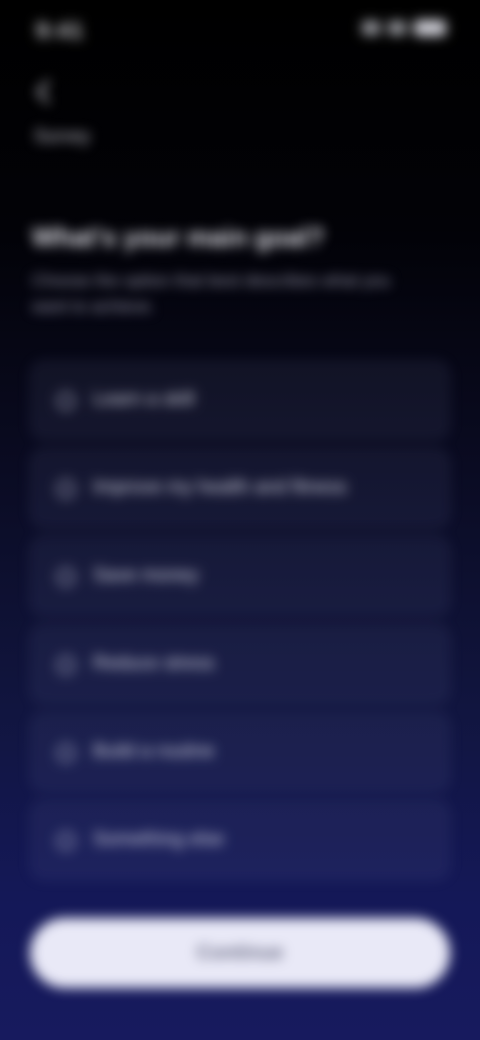 The height and width of the screenshot is (1040, 480). Describe the element at coordinates (60, 30) in the screenshot. I see `status-time: 9:41` at that location.